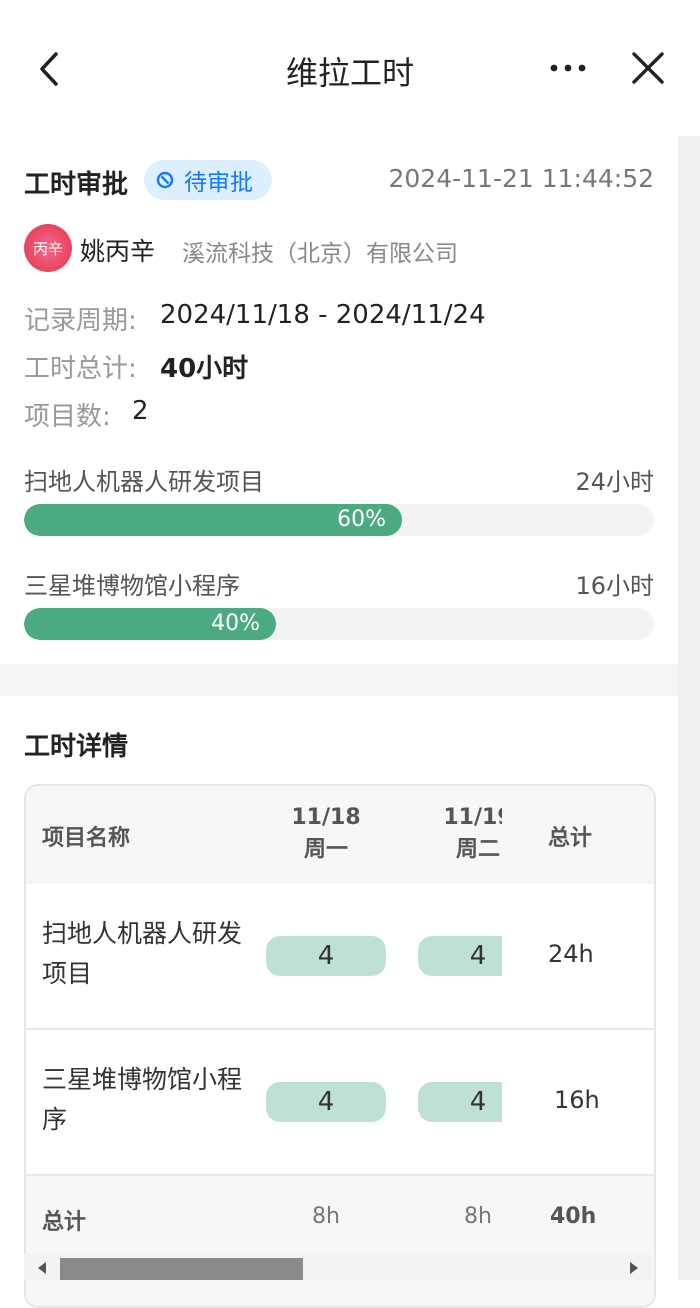 The width and height of the screenshot is (700, 1308). I want to click on count-value: 2, so click(140, 411).